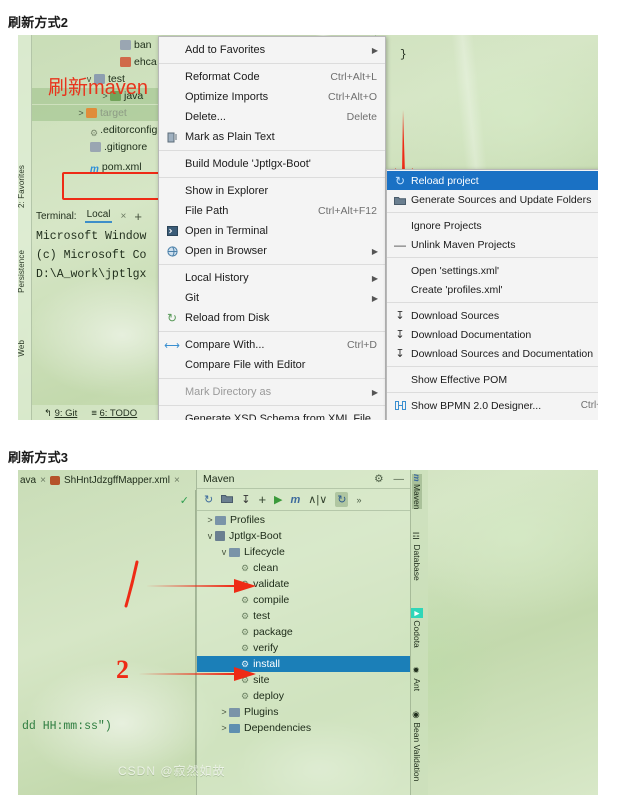 The image size is (632, 803). Describe the element at coordinates (255, 536) in the screenshot. I see `tree-label: Jptlgx-Boot` at that location.